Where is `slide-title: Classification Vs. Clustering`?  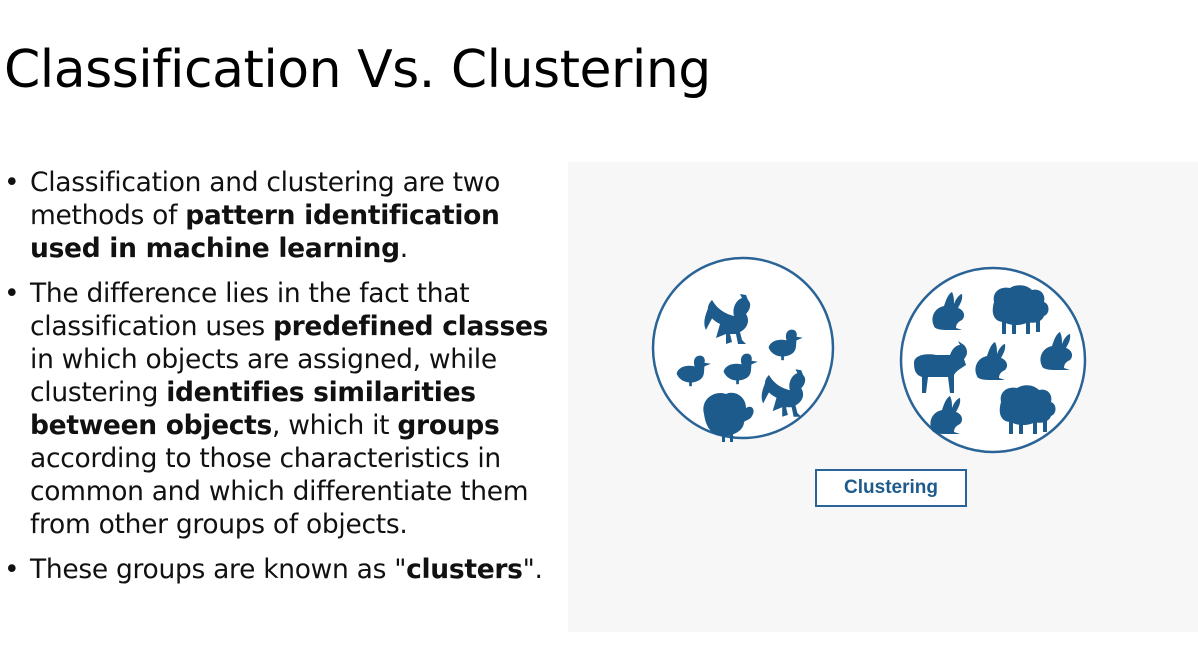
slide-title: Classification Vs. Clustering is located at coordinates (357, 70).